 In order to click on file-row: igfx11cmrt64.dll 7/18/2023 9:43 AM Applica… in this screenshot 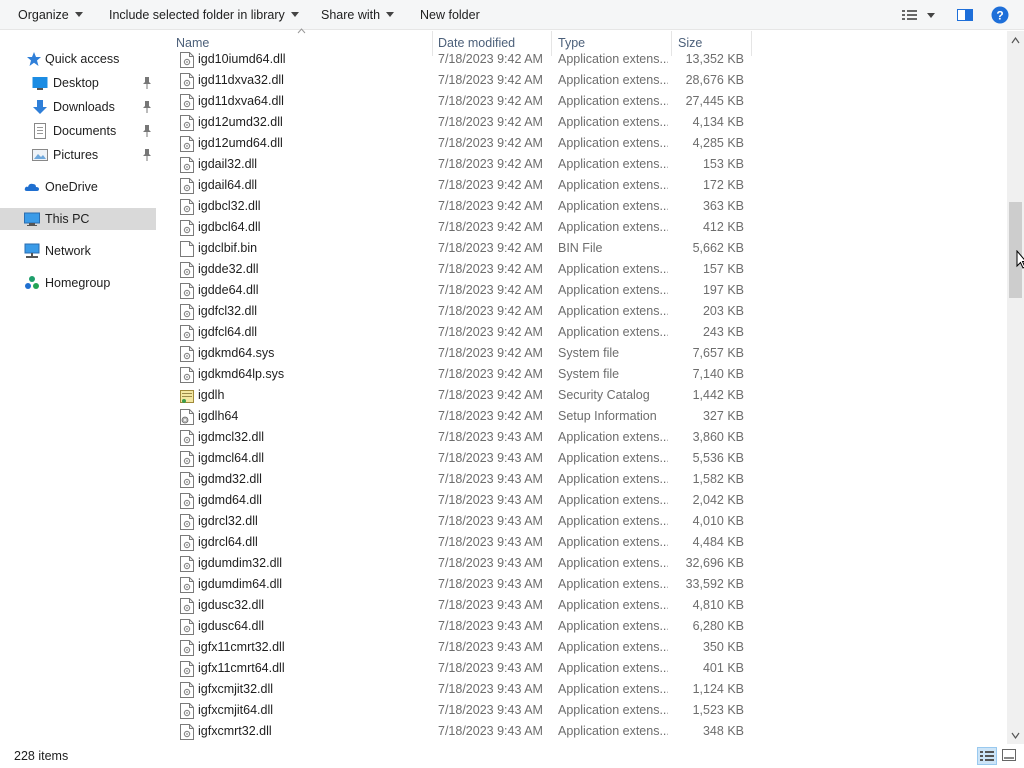, I will do `click(462, 668)`.